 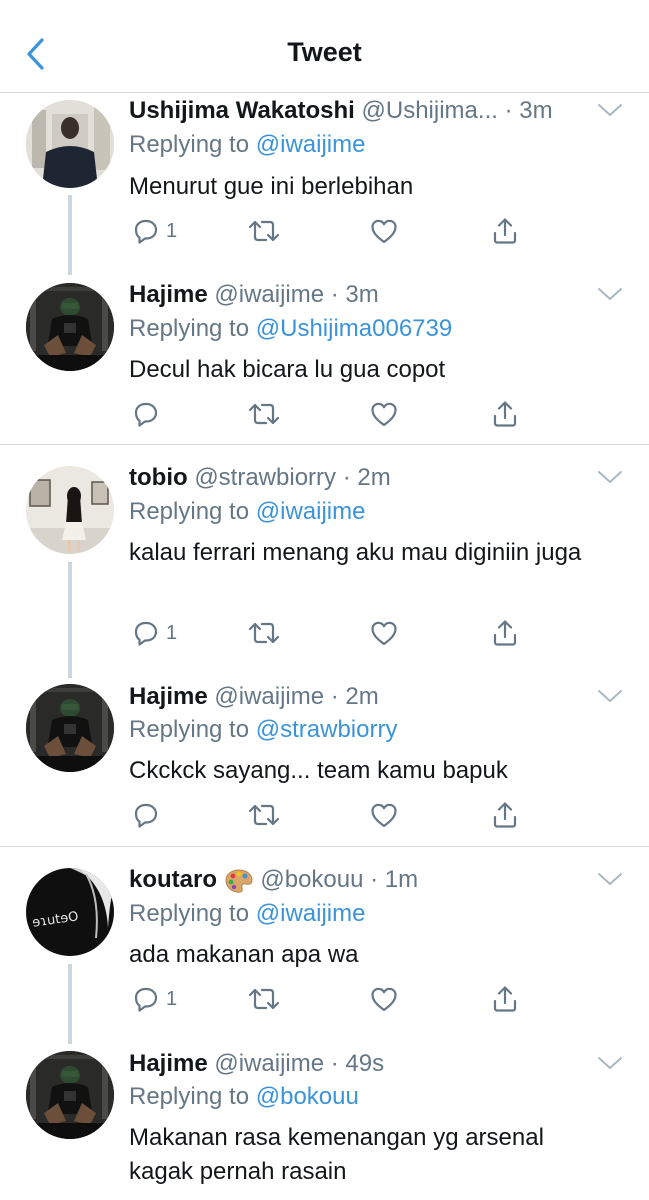 What do you see at coordinates (391, 879) in the screenshot?
I see `timestamp: · 1m` at bounding box center [391, 879].